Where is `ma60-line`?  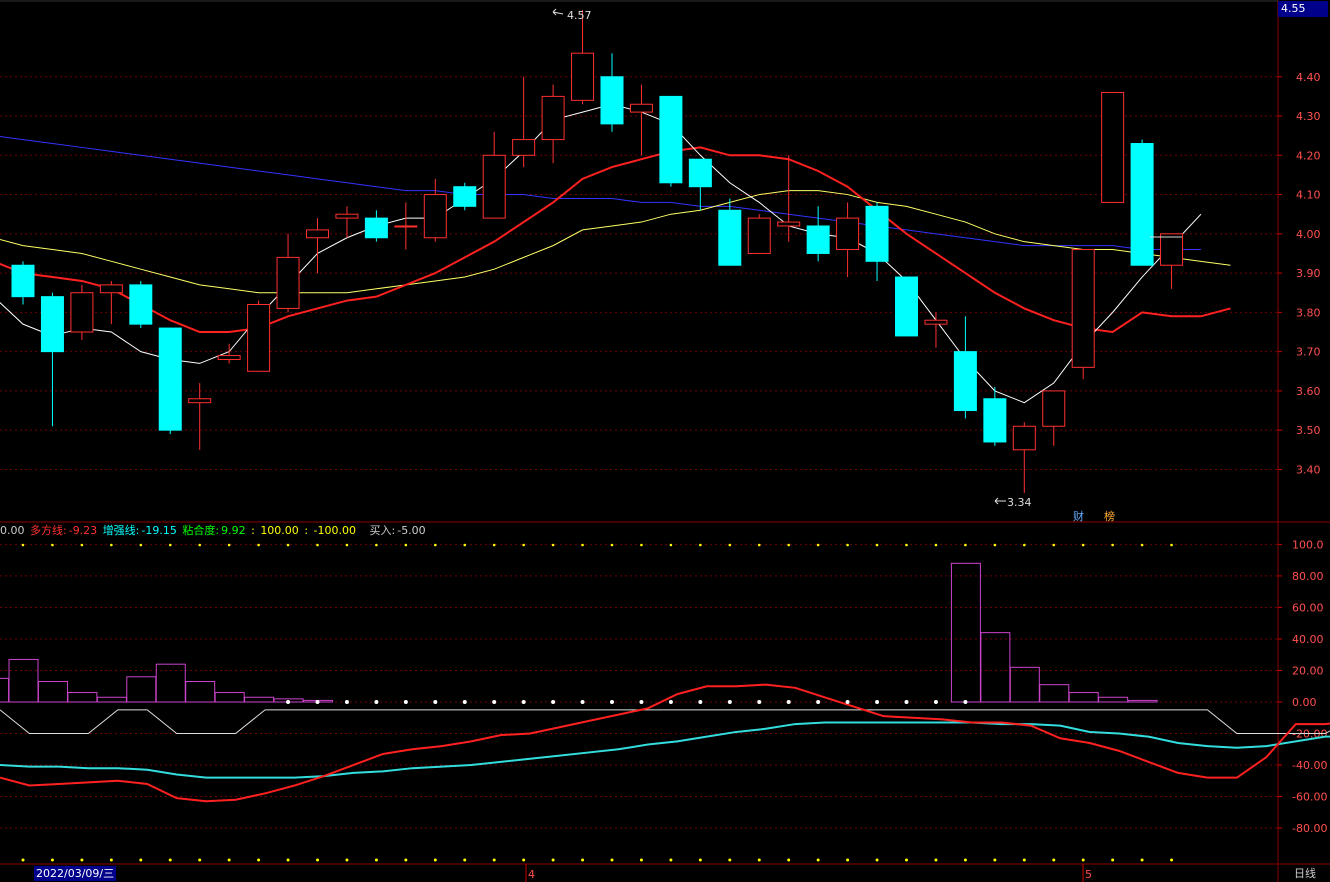
ma60-line is located at coordinates (600, 193).